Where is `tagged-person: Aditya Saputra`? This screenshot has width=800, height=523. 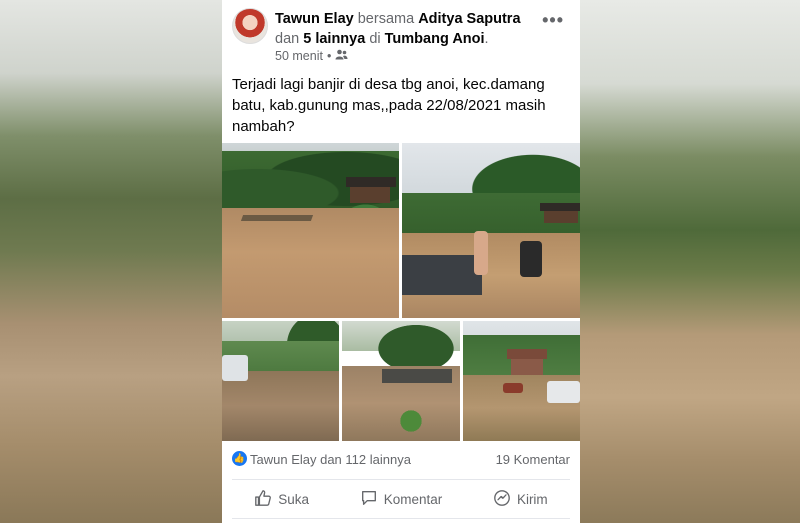
tagged-person: Aditya Saputra is located at coordinates (469, 19).